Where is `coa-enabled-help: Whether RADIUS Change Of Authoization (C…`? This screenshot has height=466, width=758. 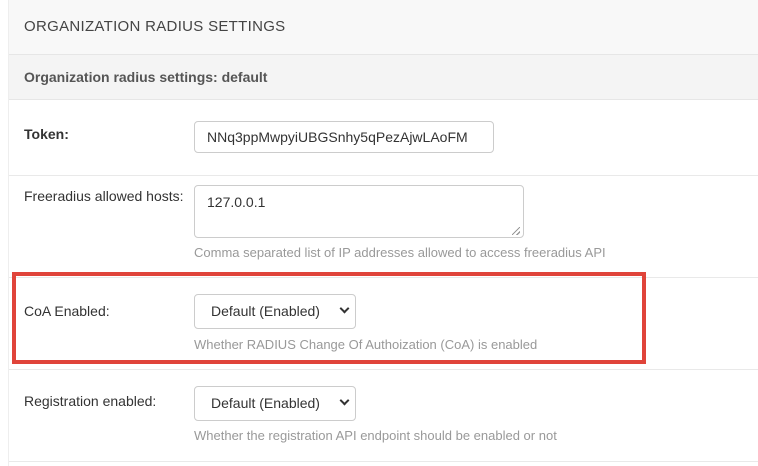 coa-enabled-help: Whether RADIUS Change Of Authoization (C… is located at coordinates (366, 344).